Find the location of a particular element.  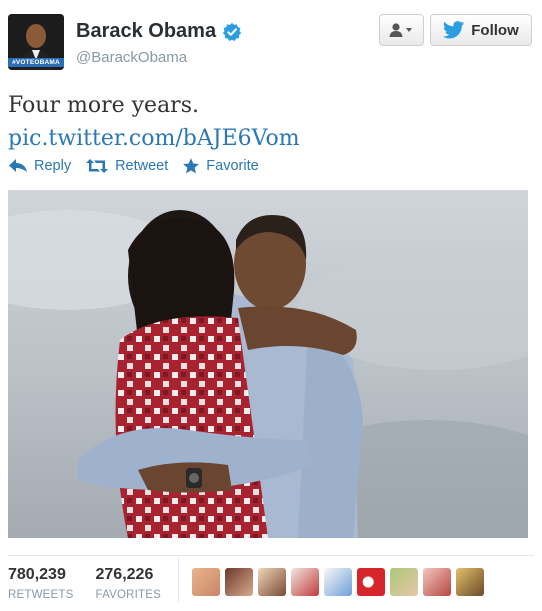

tweet-actions: Reply Retweet Favorite is located at coordinates (140, 166).